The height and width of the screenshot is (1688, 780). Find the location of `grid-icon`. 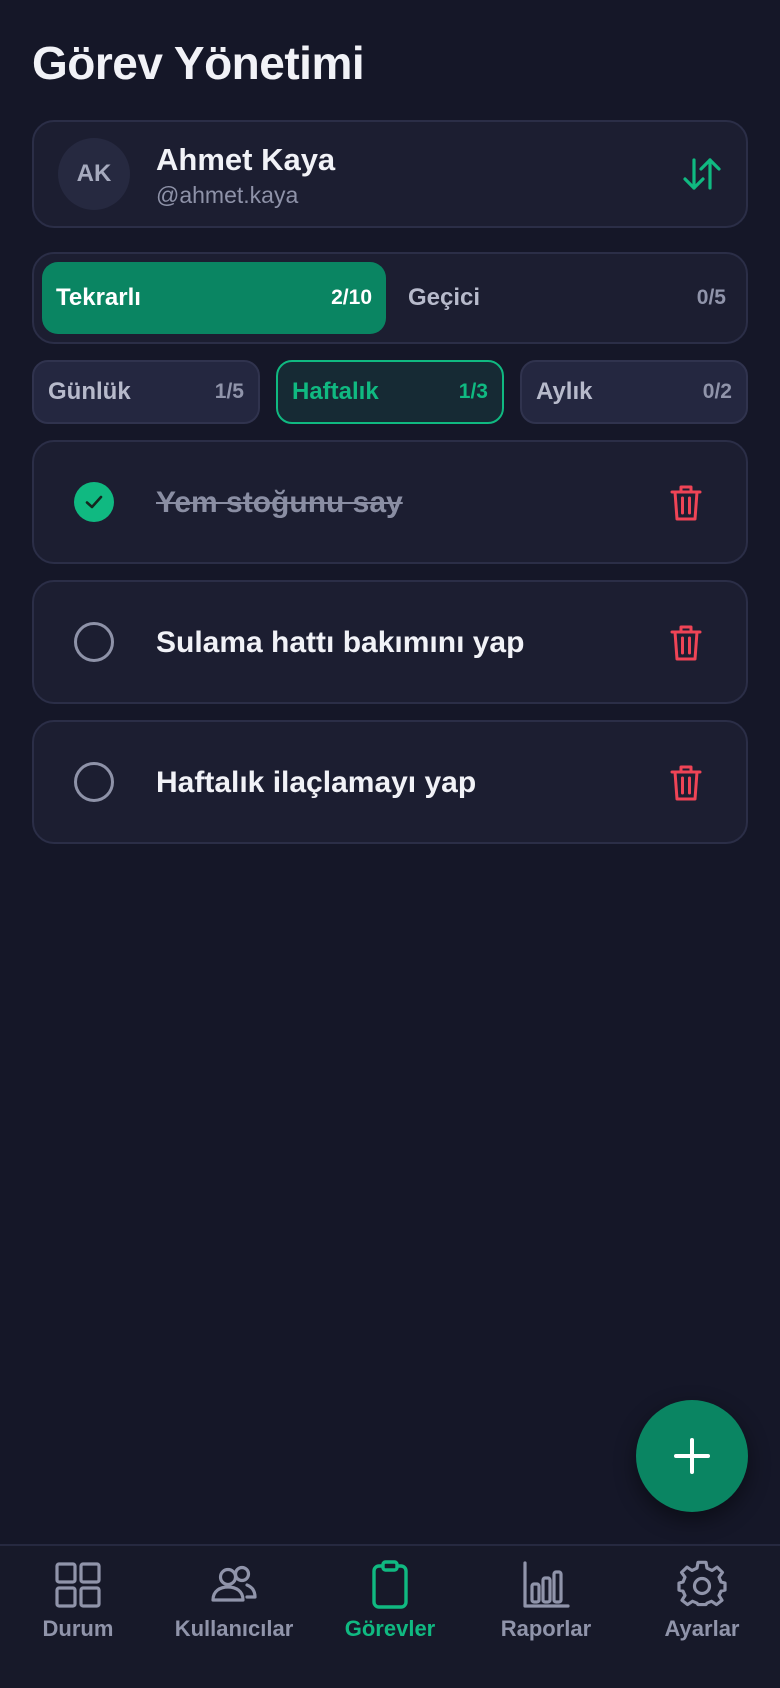

grid-icon is located at coordinates (78, 1585).